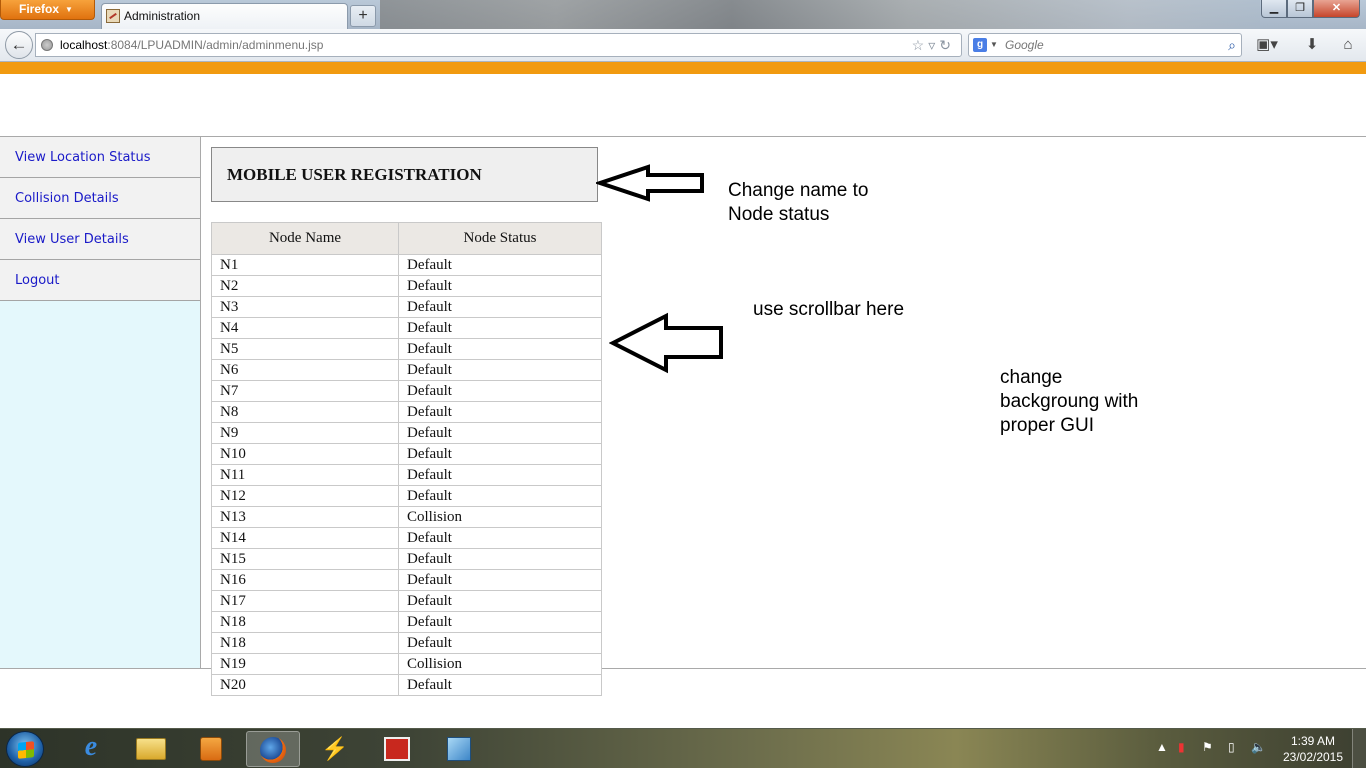 Image resolution: width=1366 pixels, height=774 pixels. I want to click on node-name-cell: N9, so click(305, 433).